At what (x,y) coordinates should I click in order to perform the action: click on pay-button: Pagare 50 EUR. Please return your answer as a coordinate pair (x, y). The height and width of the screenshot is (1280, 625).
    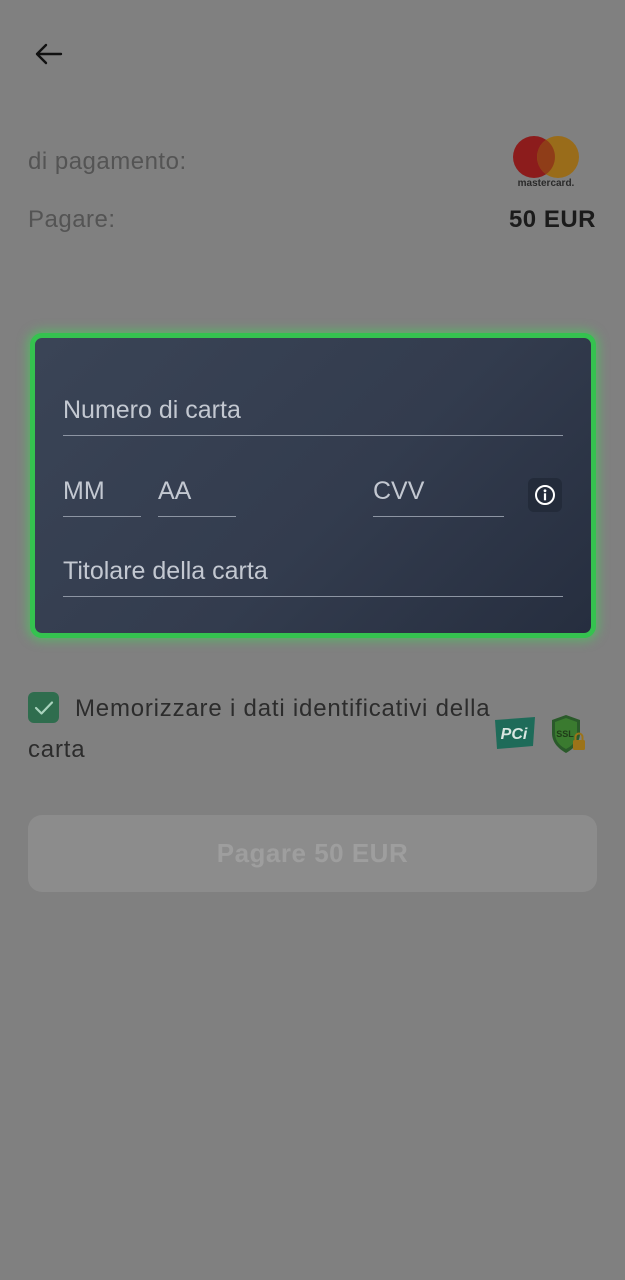
    Looking at the image, I should click on (312, 853).